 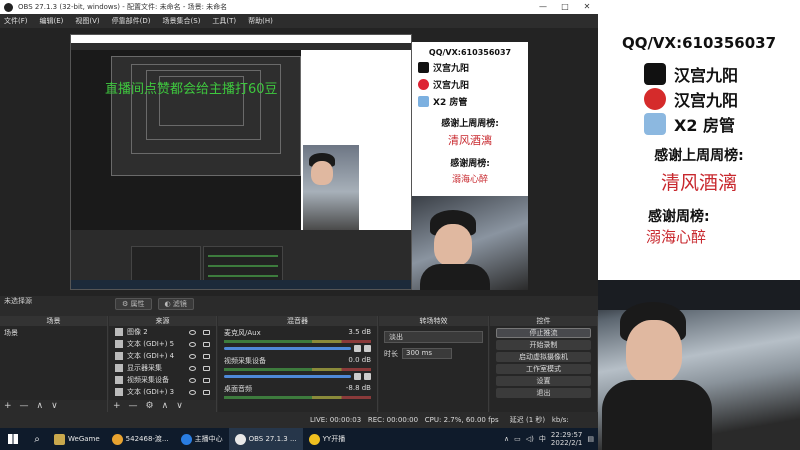 What do you see at coordinates (162, 356) in the screenshot?
I see `source-item: 文本 (GDI+) 4` at bounding box center [162, 356].